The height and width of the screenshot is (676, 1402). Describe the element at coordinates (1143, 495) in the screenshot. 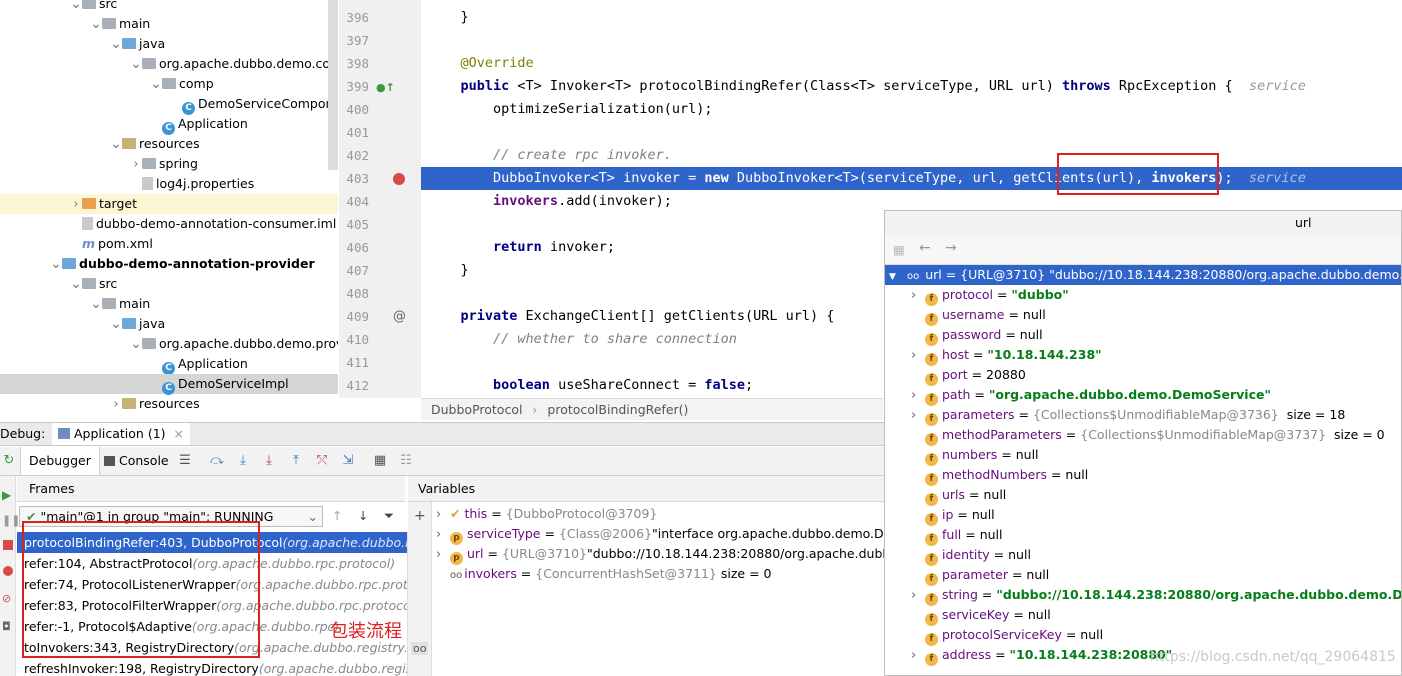

I see `field-row: f urls = null` at that location.